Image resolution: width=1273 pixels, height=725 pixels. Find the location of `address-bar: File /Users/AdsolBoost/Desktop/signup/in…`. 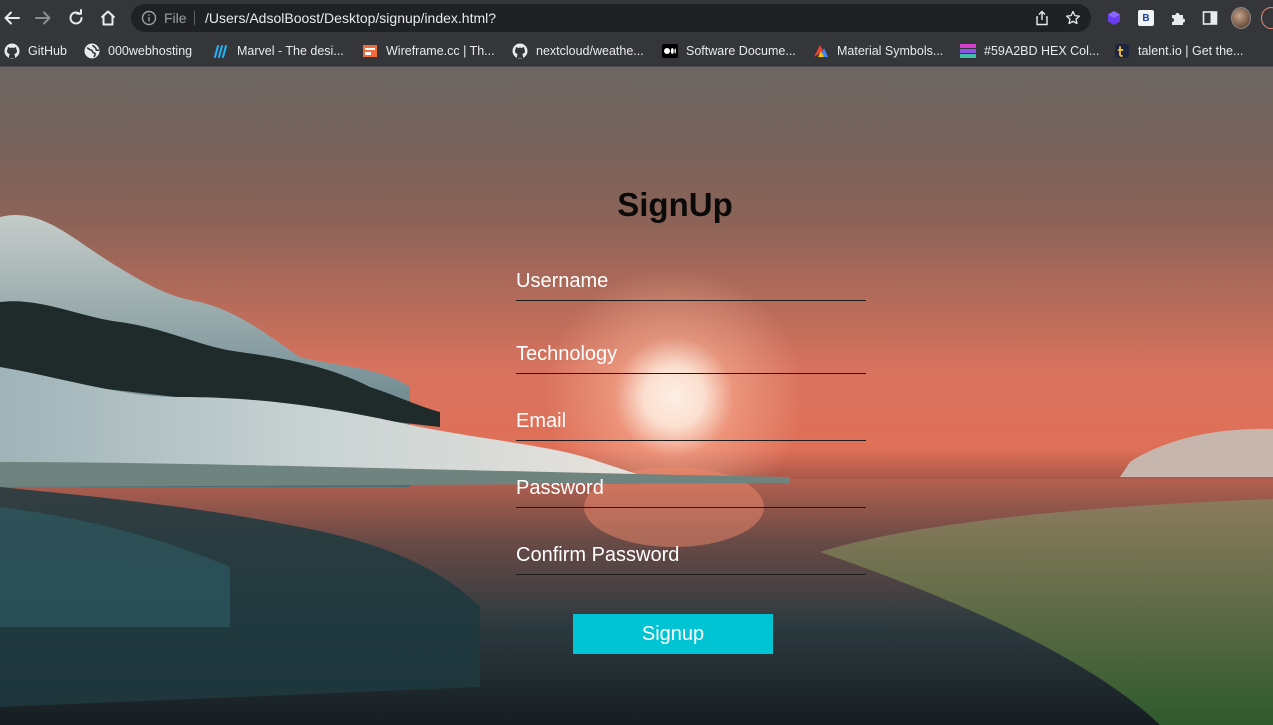

address-bar: File /Users/AdsolBoost/Desktop/signup/in… is located at coordinates (611, 18).